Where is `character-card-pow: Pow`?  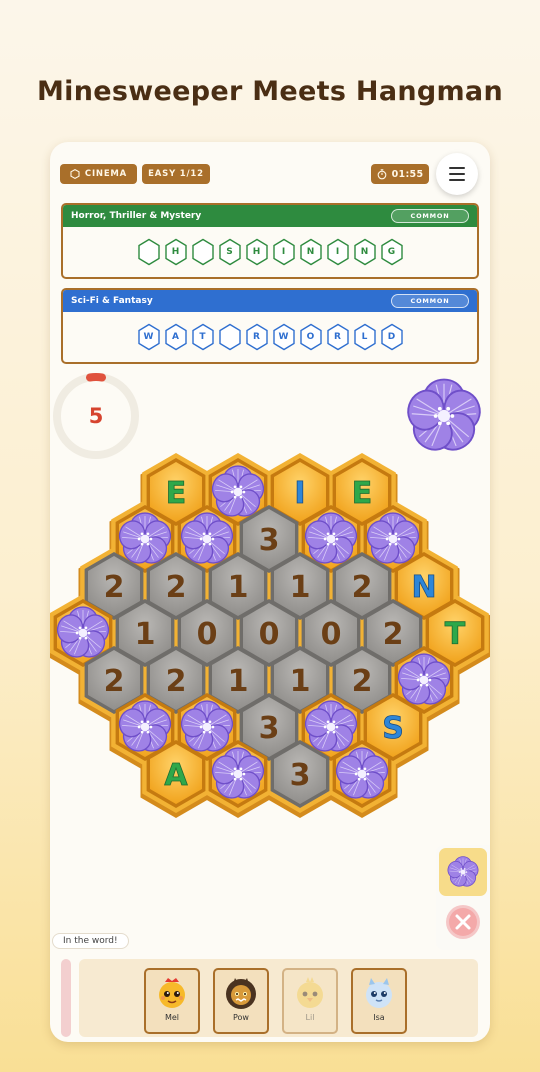
character-card-pow: Pow is located at coordinates (241, 1001).